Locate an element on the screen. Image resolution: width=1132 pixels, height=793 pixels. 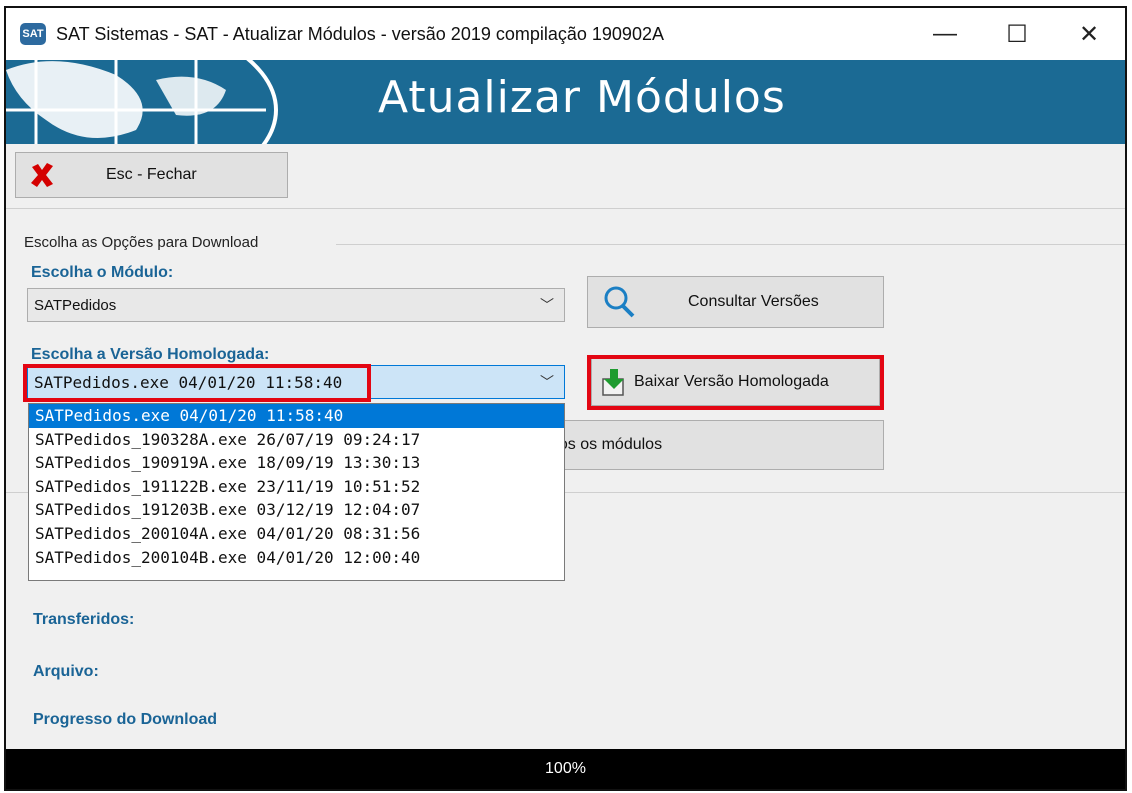
module-select-value: SATPedidos is located at coordinates (75, 305).